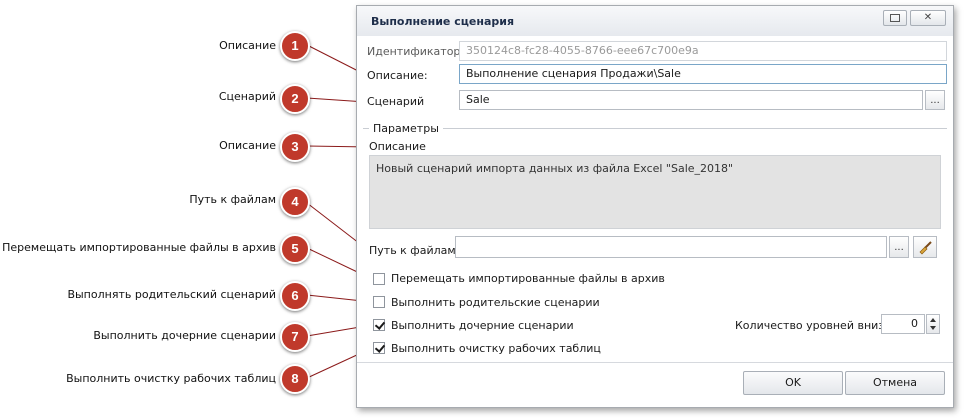 This screenshot has height=418, width=965. I want to click on close-icon: ✕, so click(928, 17).